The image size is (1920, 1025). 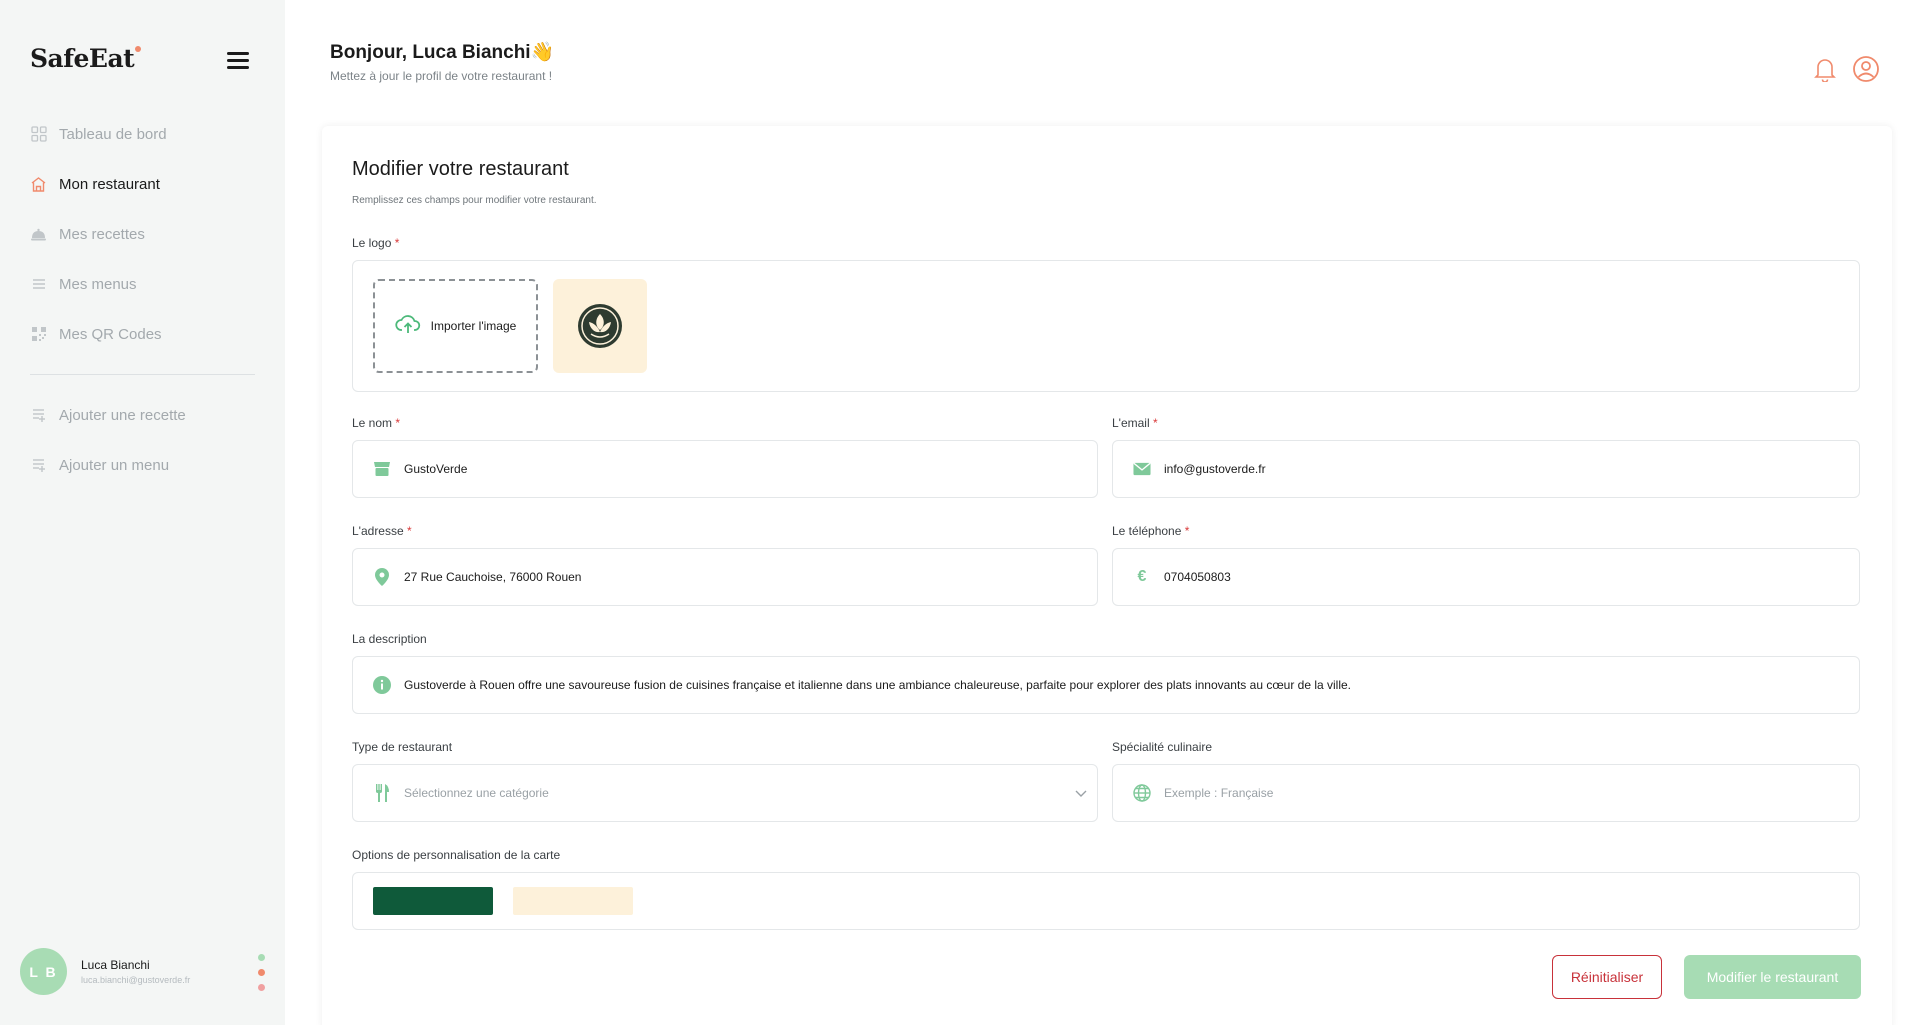 I want to click on email-field: info@gustoverde.fr, so click(x=1486, y=469).